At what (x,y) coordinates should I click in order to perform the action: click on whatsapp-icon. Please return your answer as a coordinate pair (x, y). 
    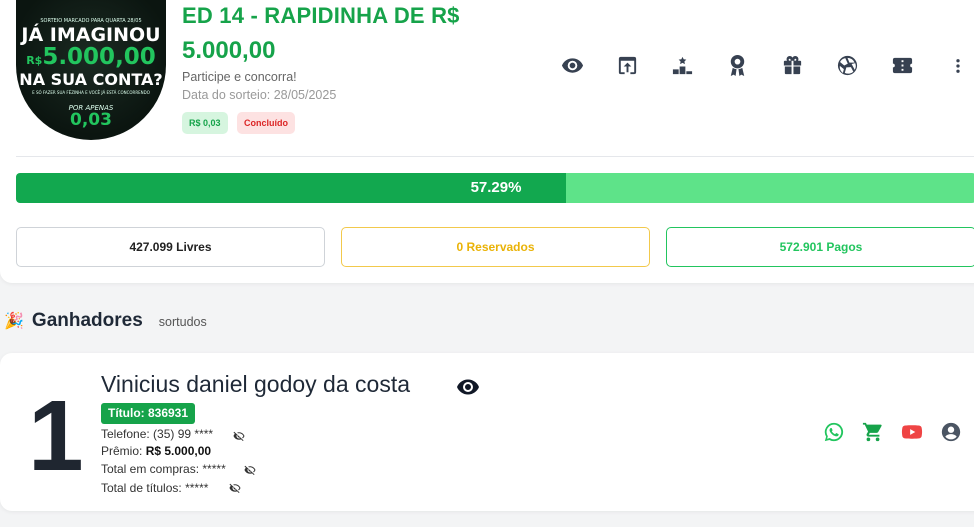
    Looking at the image, I should click on (834, 432).